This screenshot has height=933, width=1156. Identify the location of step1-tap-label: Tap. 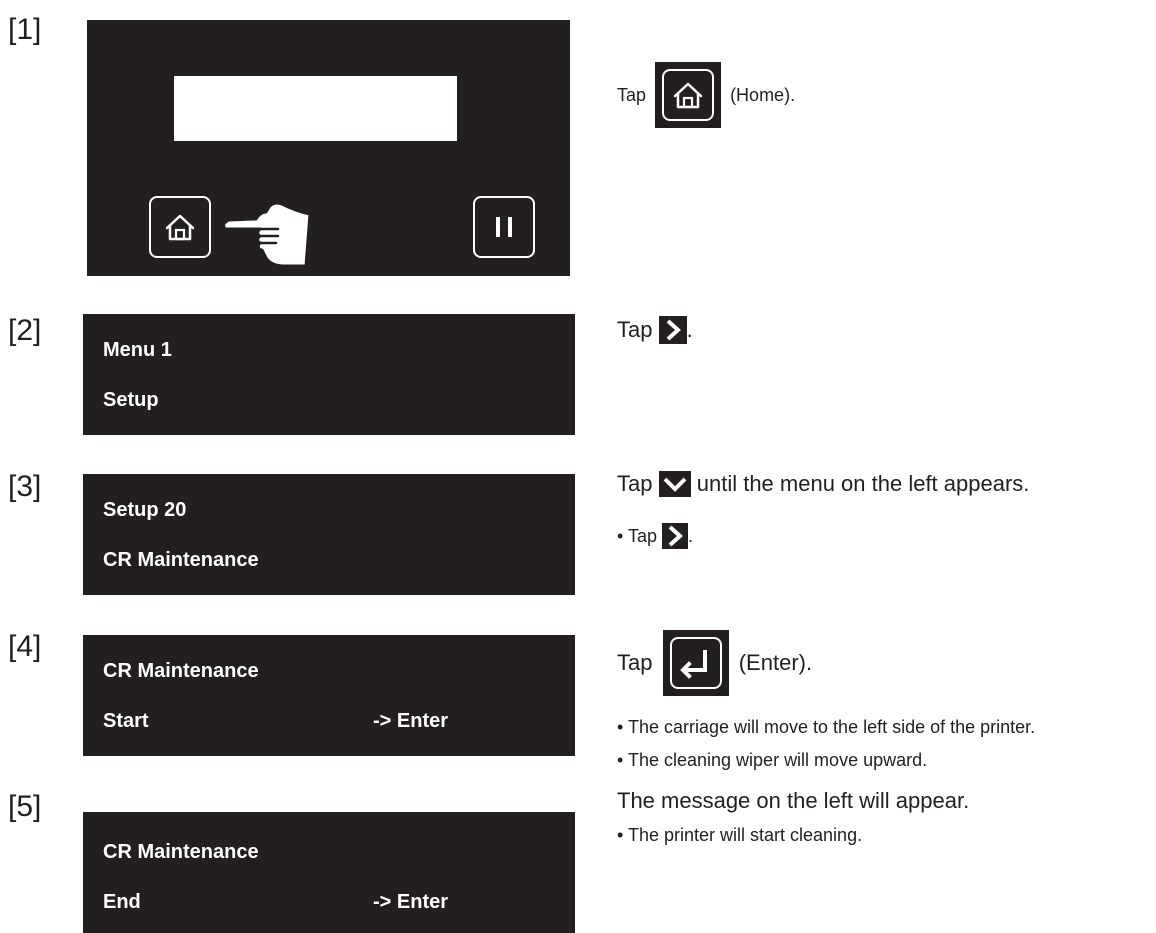
(632, 95).